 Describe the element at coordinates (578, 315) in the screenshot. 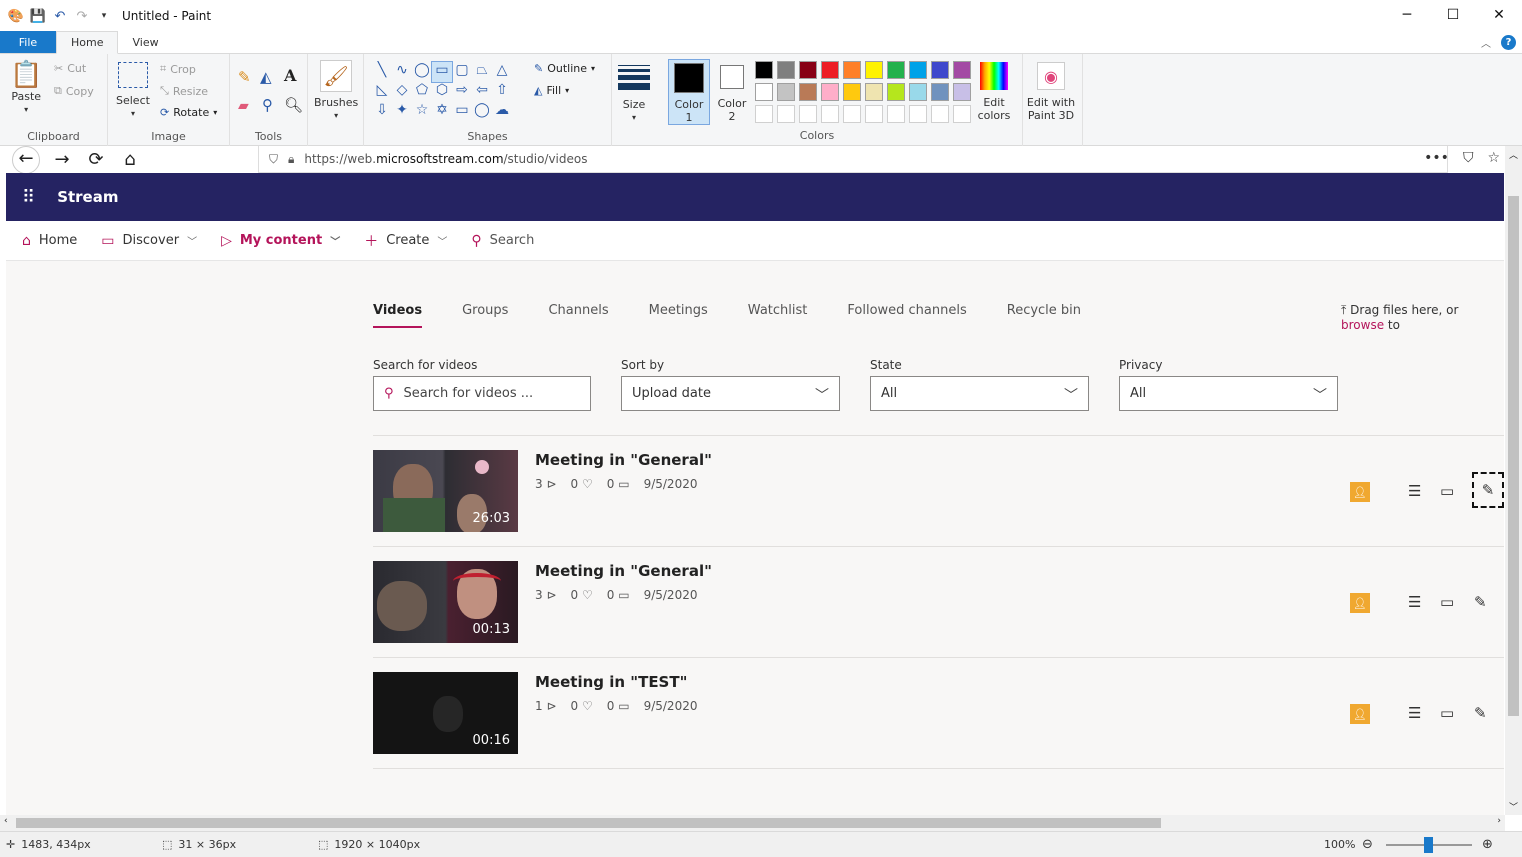

I see `tab-channels: Channels` at that location.